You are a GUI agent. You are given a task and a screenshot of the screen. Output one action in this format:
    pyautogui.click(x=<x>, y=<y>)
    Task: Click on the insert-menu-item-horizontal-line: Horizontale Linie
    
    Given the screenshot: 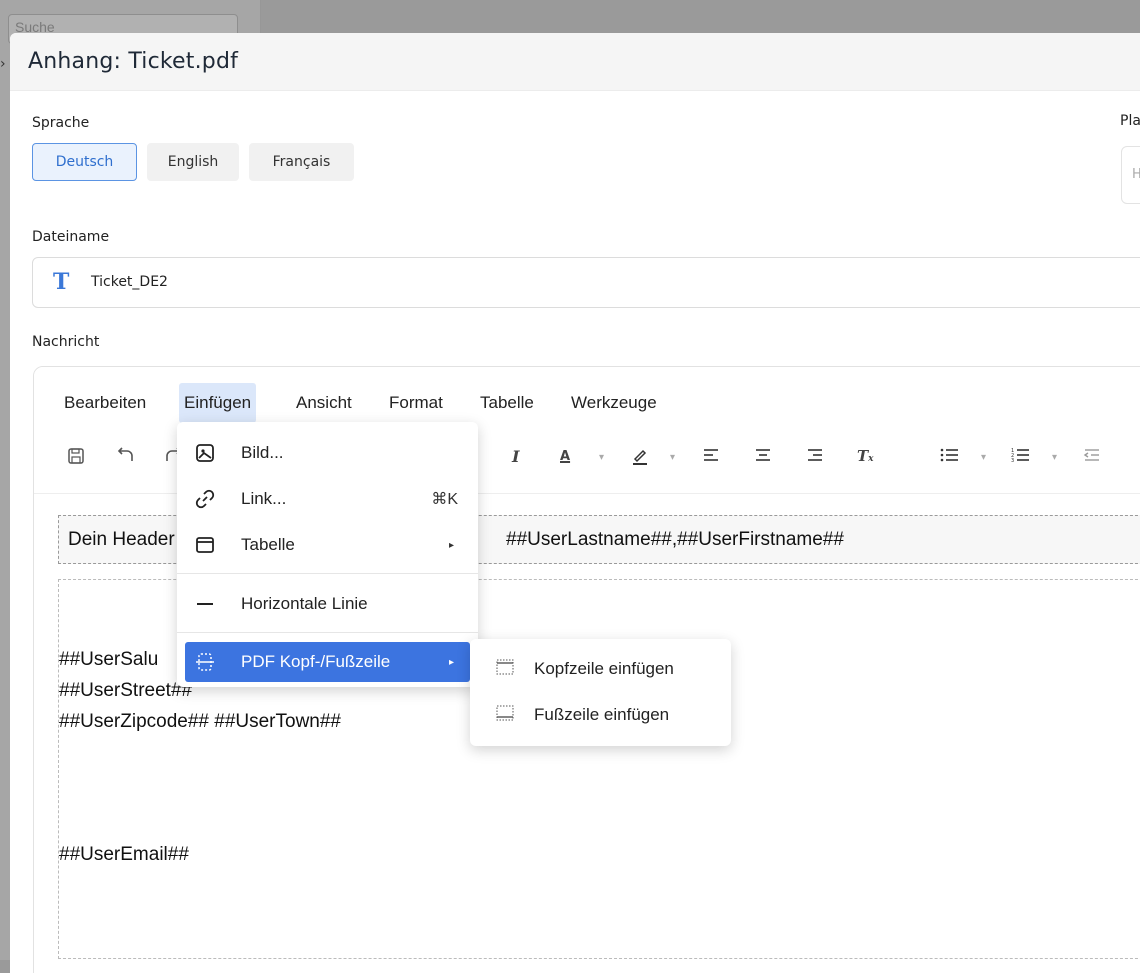 What is the action you would take?
    pyautogui.click(x=327, y=604)
    